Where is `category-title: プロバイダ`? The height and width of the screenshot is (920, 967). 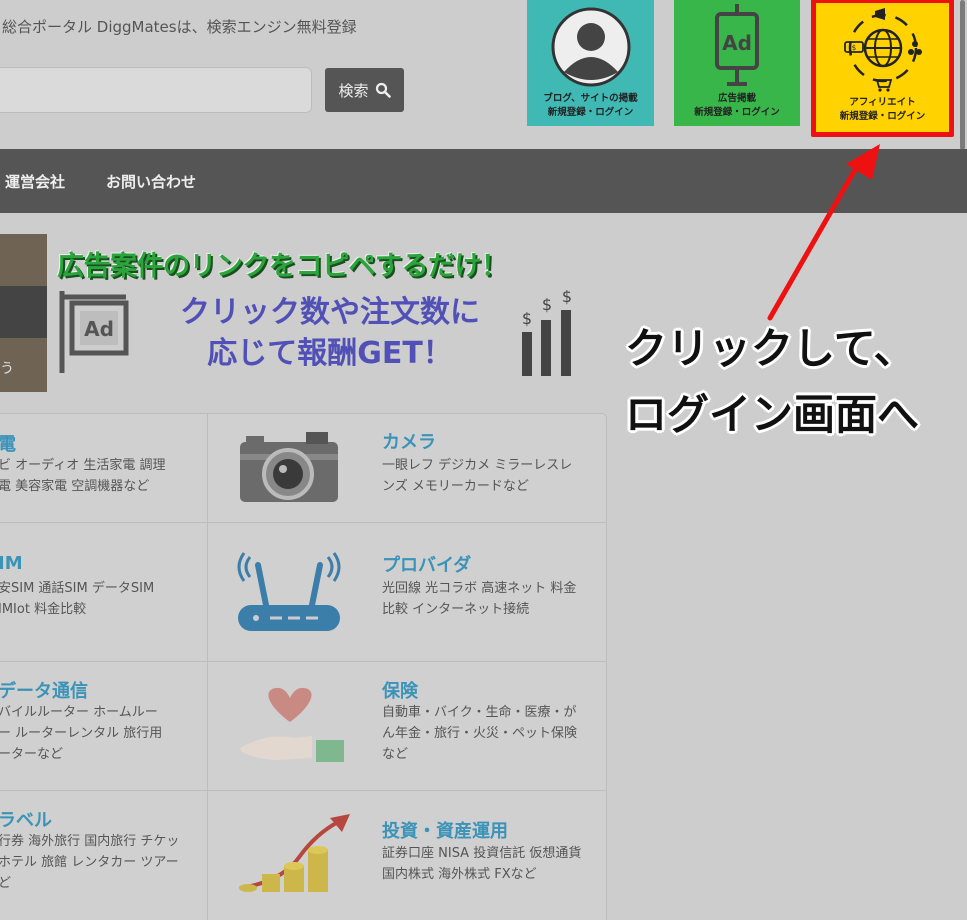
category-title: プロバイダ is located at coordinates (427, 565).